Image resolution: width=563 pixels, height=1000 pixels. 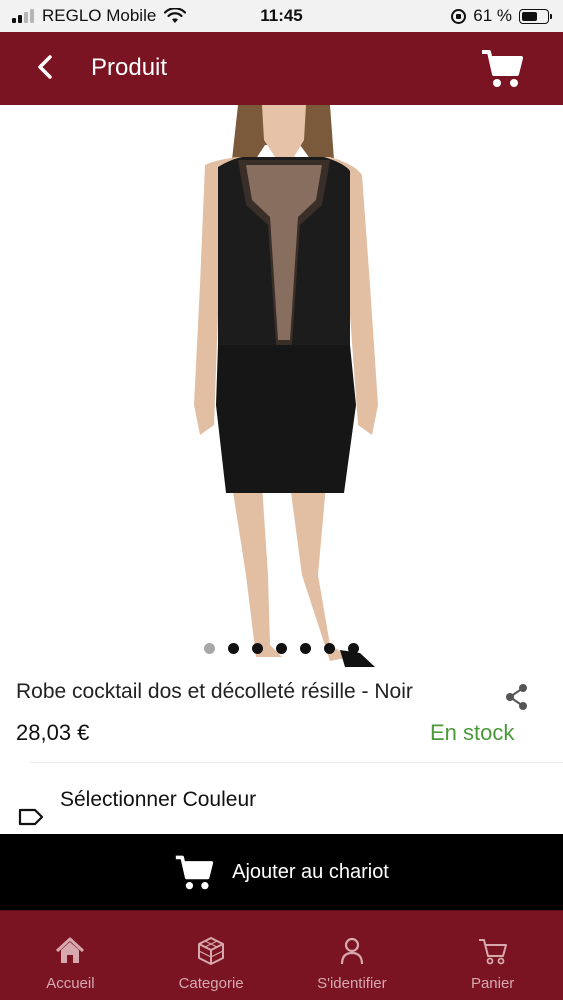 What do you see at coordinates (53, 732) in the screenshot?
I see `product-price: 28,03 €` at bounding box center [53, 732].